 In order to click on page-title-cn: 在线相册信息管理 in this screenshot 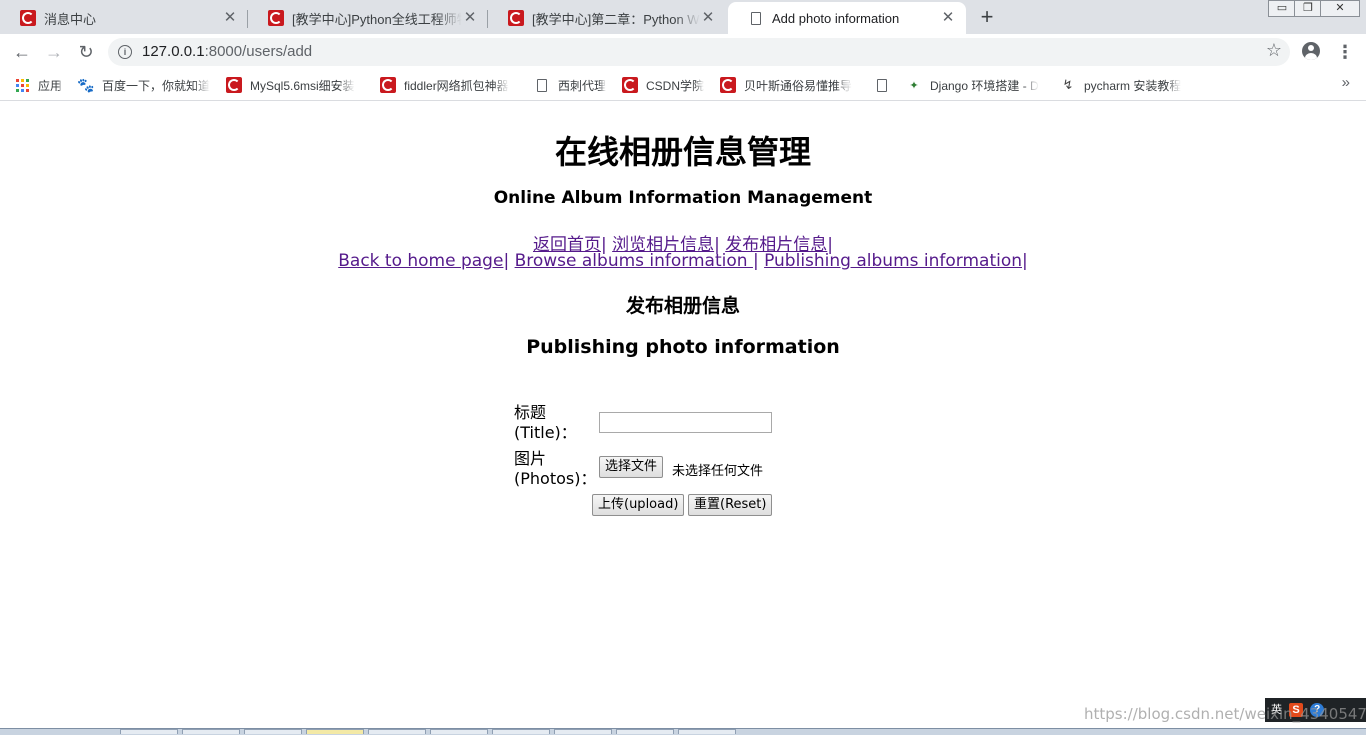, I will do `click(682, 152)`.